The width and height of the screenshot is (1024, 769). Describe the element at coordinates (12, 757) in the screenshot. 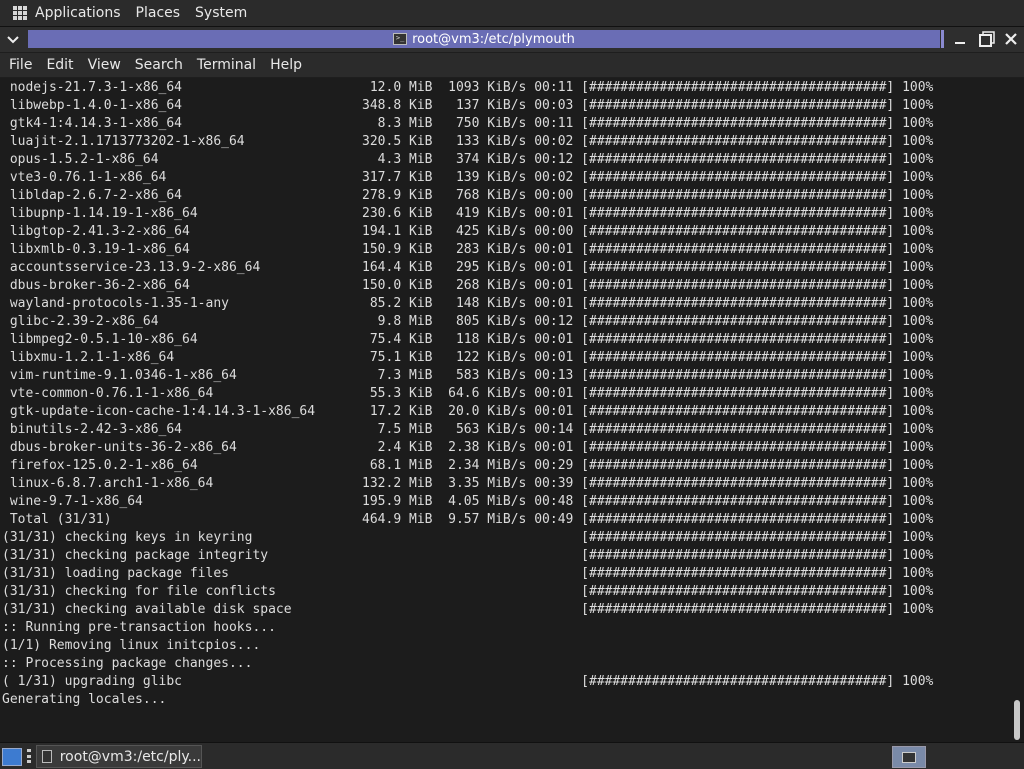

I see `show-desktop-icon` at that location.